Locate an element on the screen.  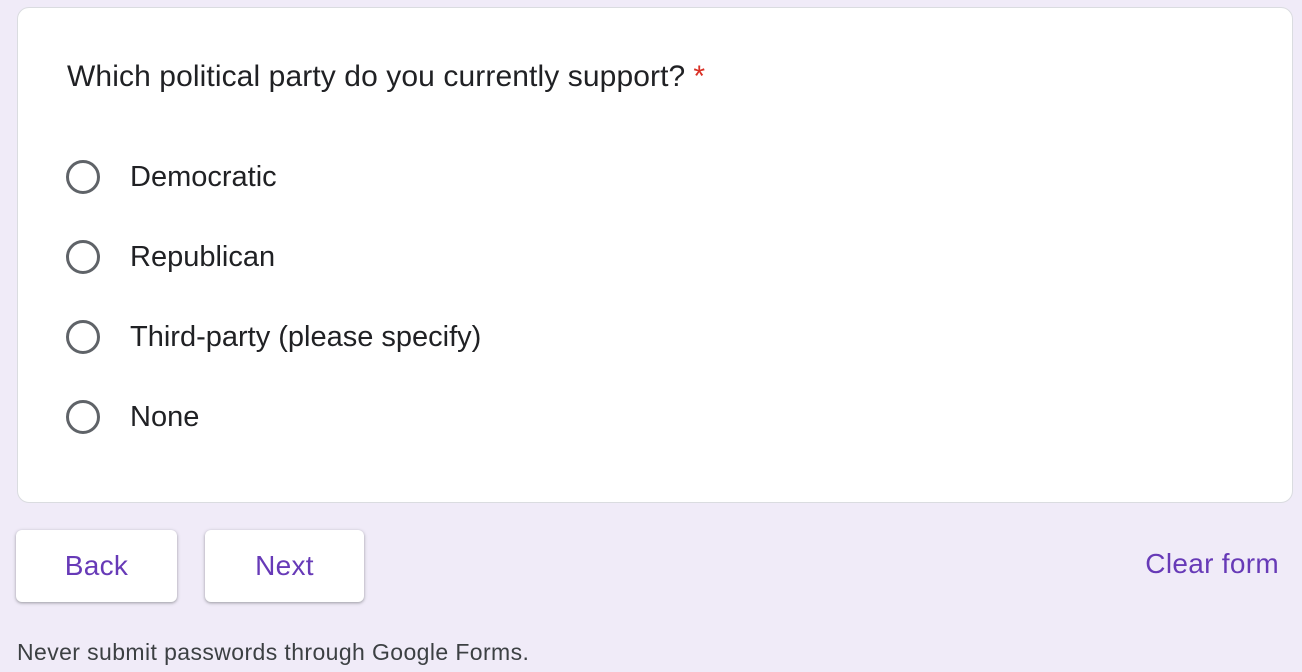
required-asterisk: * is located at coordinates (699, 76).